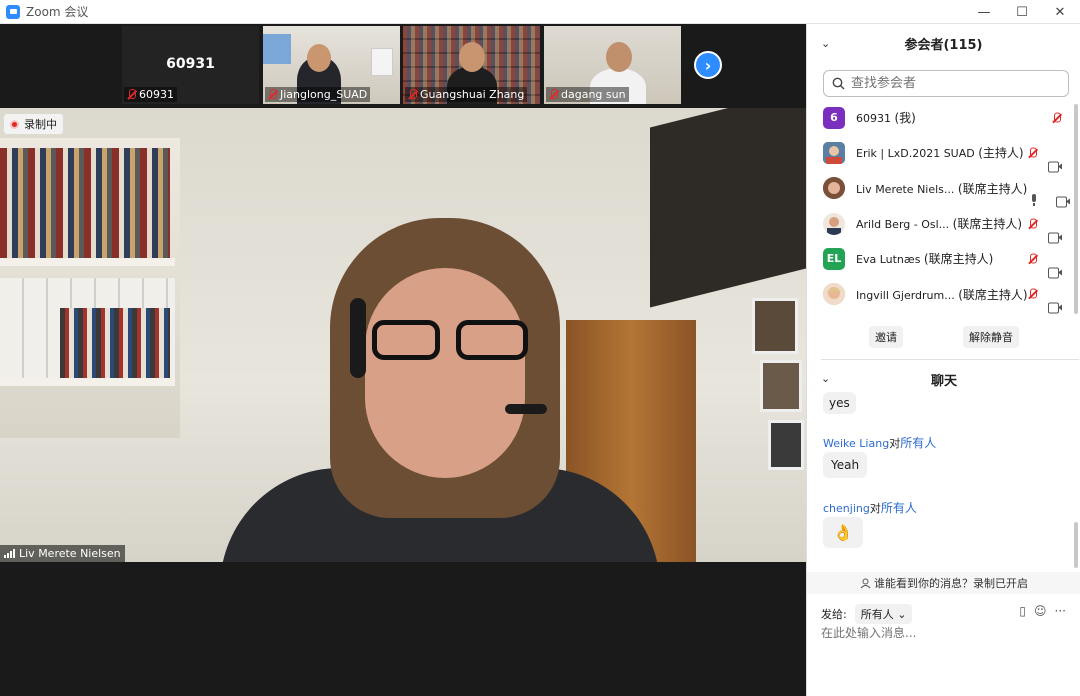 The width and height of the screenshot is (1080, 696). What do you see at coordinates (870, 508) in the screenshot?
I see `chat-sender: chenjing对所有人` at bounding box center [870, 508].